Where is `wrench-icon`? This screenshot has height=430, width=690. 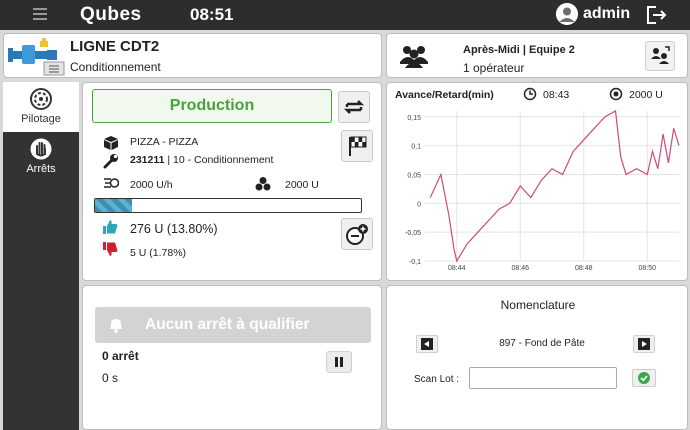
wrench-icon is located at coordinates (110, 161).